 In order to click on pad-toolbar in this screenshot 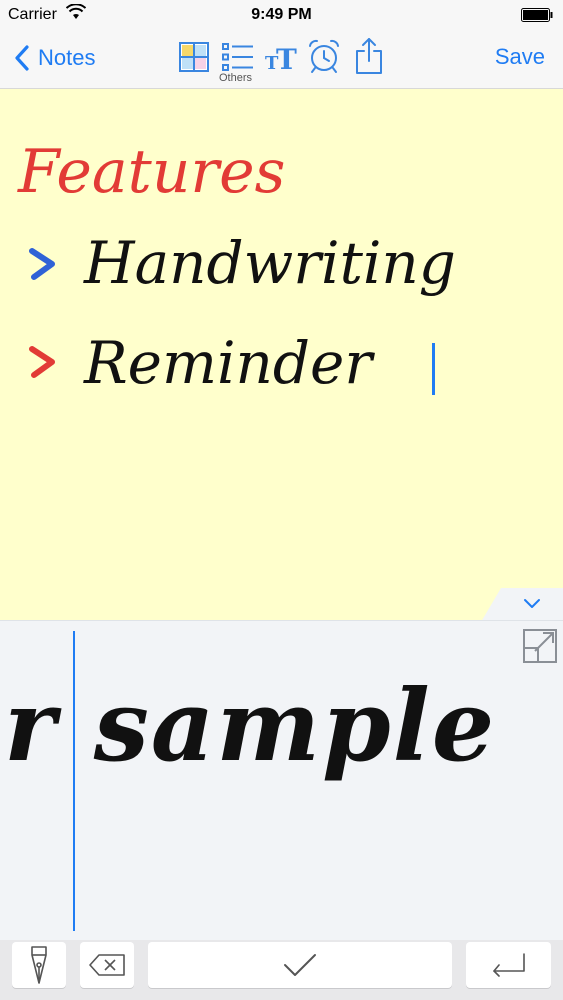, I will do `click(281, 970)`.